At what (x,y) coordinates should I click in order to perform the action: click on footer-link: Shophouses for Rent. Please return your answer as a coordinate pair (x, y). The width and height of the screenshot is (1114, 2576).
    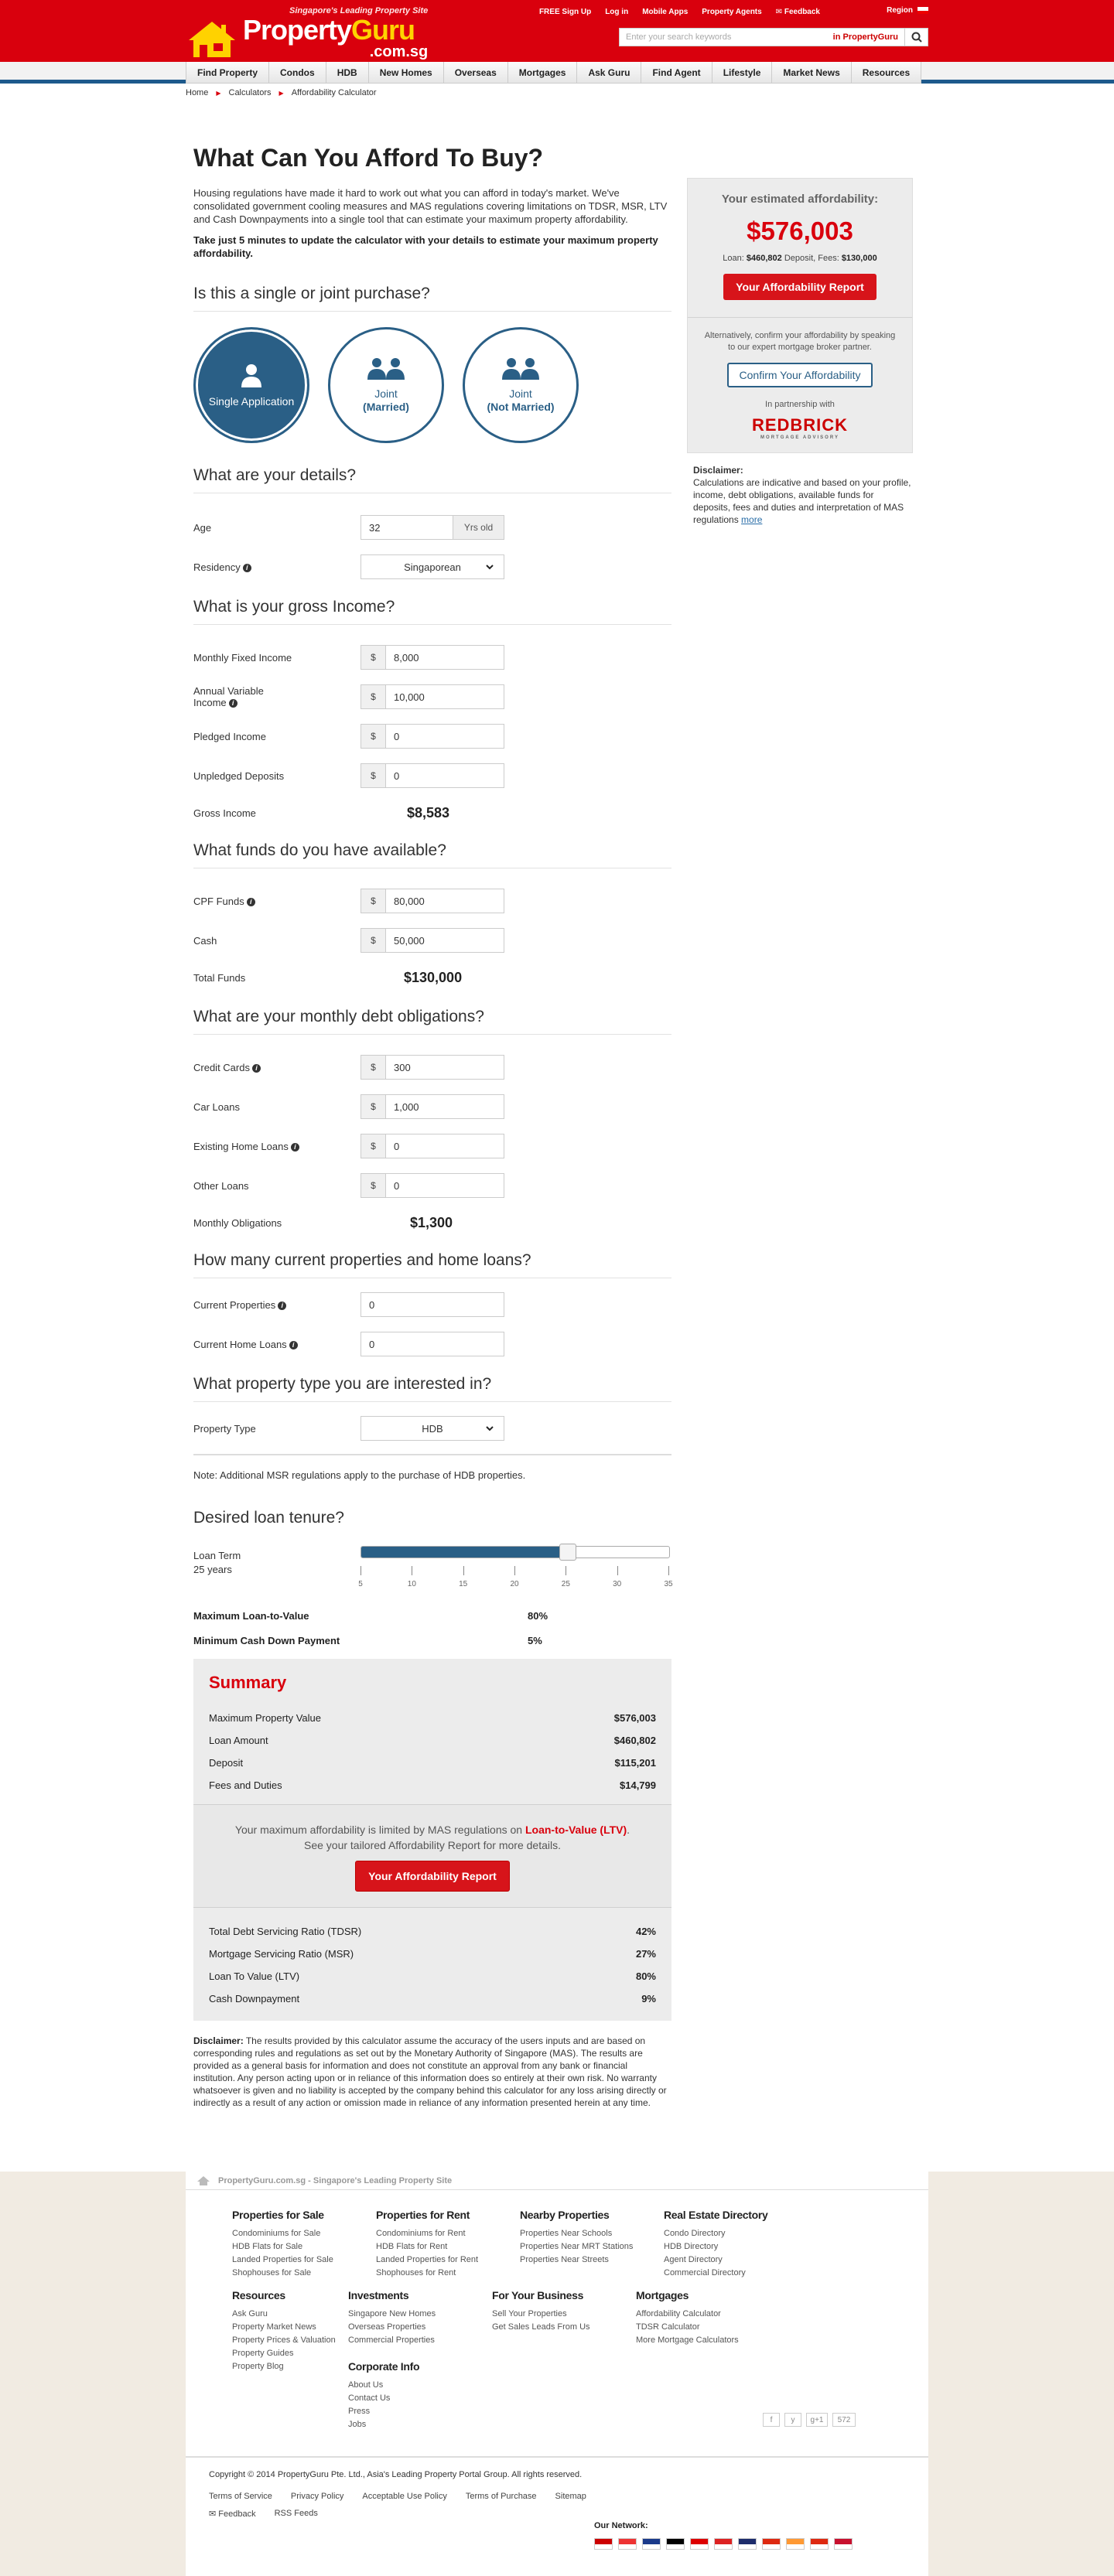
    Looking at the image, I should click on (445, 2274).